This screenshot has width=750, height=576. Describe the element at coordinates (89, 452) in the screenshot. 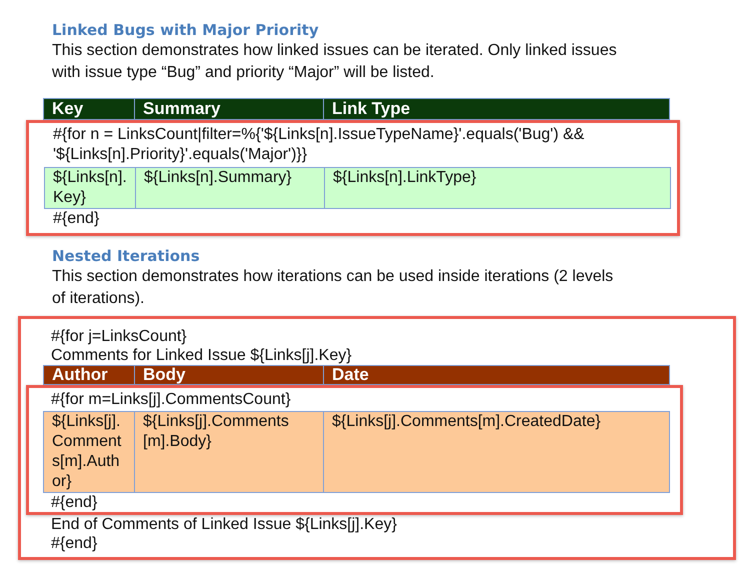

I see `table-cell: ${Links[j].Comments[m].Author}` at that location.